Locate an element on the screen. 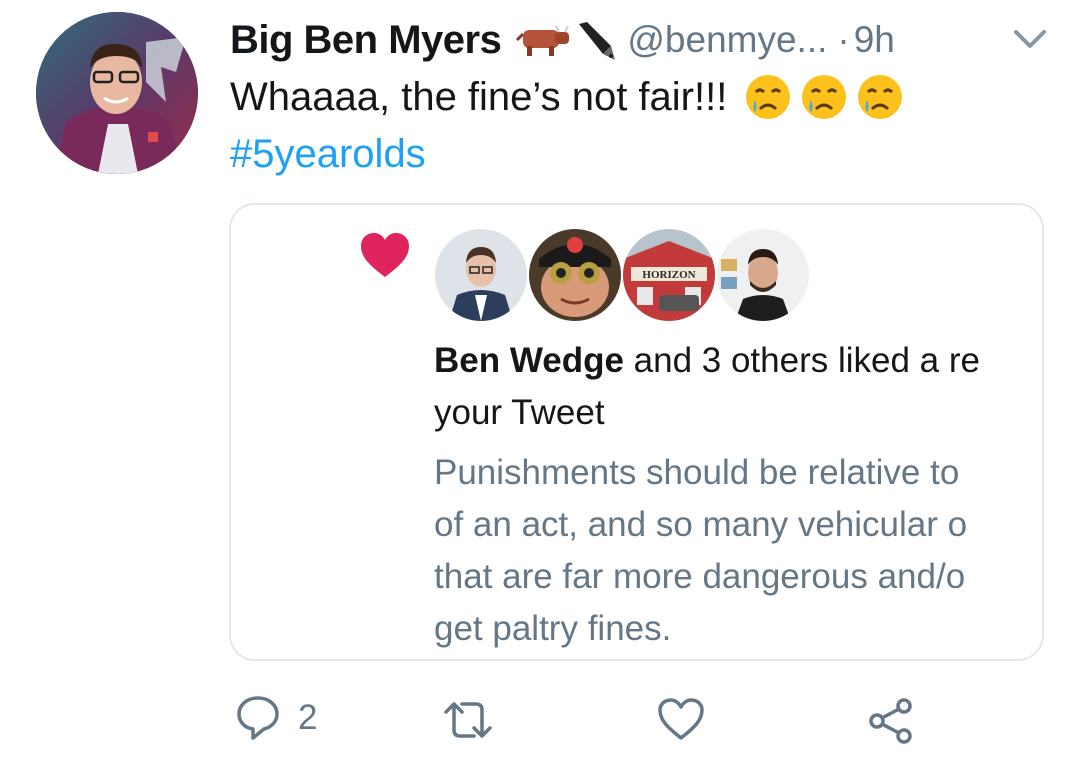 This screenshot has height=777, width=1080. tweet-body: Whaaaa, the fine’s not fair!!! is located at coordinates (479, 96).